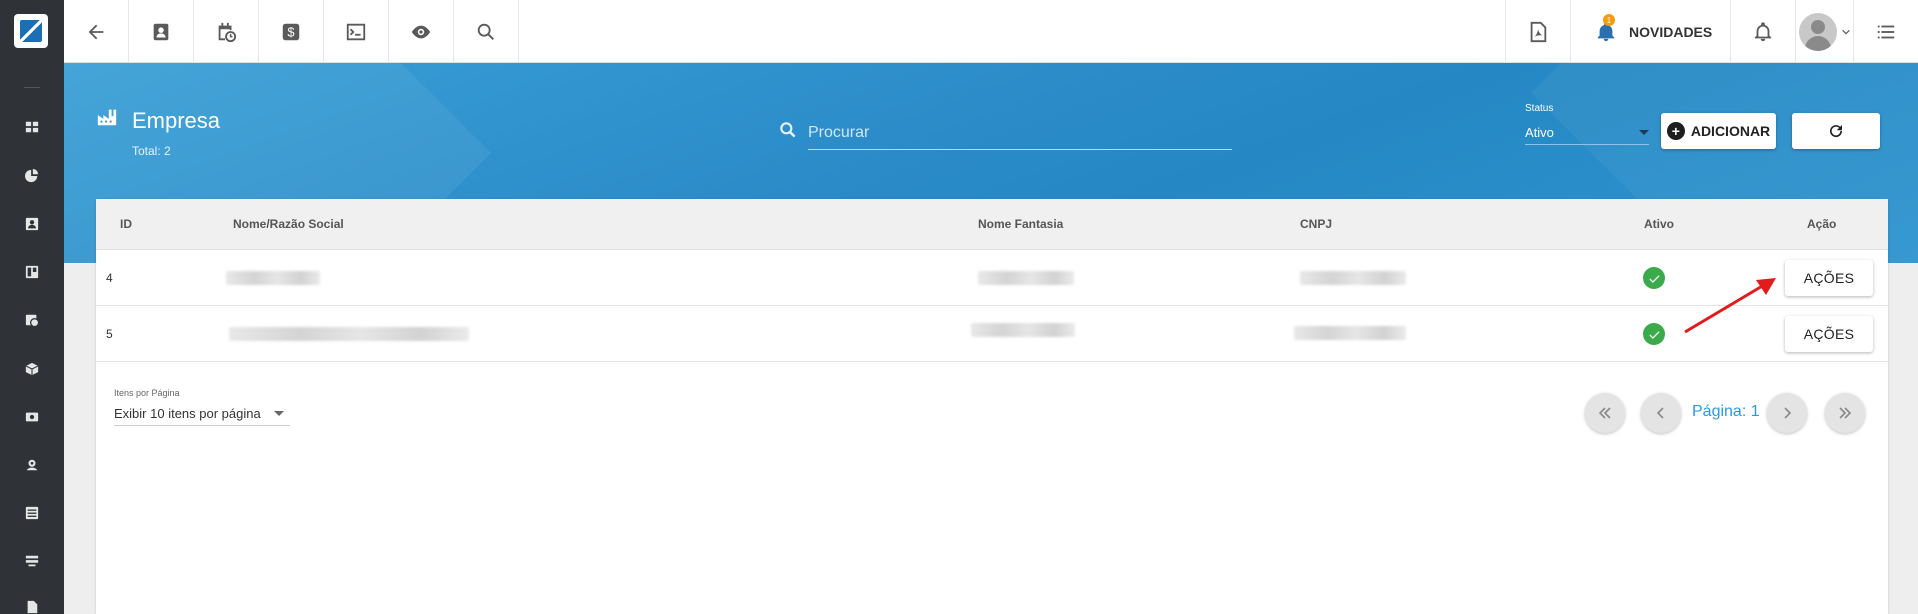 This screenshot has width=1918, height=614. I want to click on sidebar-item-contacts, so click(32, 224).